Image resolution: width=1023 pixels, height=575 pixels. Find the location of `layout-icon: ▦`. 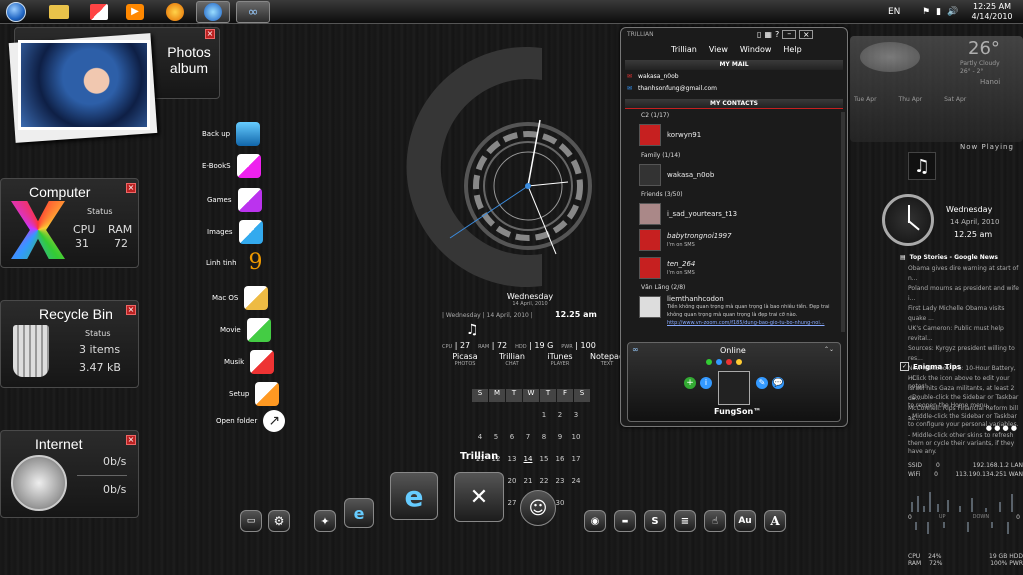

layout-icon: ▦ is located at coordinates (768, 34).